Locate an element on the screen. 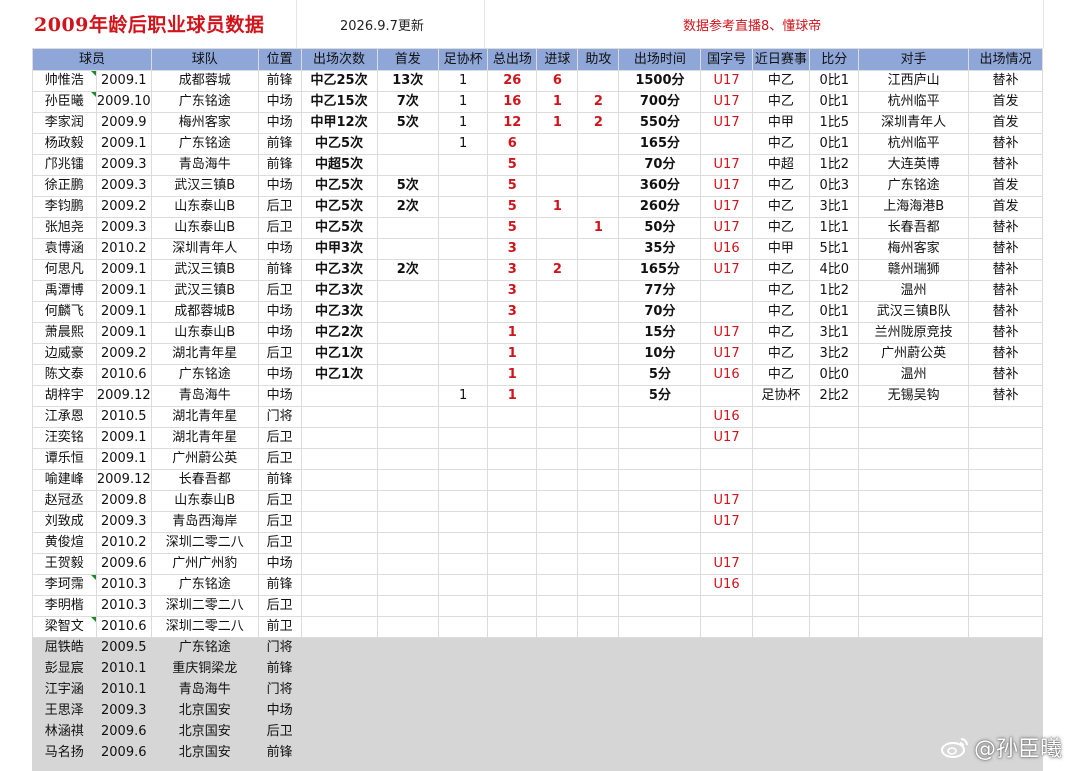 The height and width of the screenshot is (771, 1078). player-name-cell: 刘致成 is located at coordinates (64, 522).